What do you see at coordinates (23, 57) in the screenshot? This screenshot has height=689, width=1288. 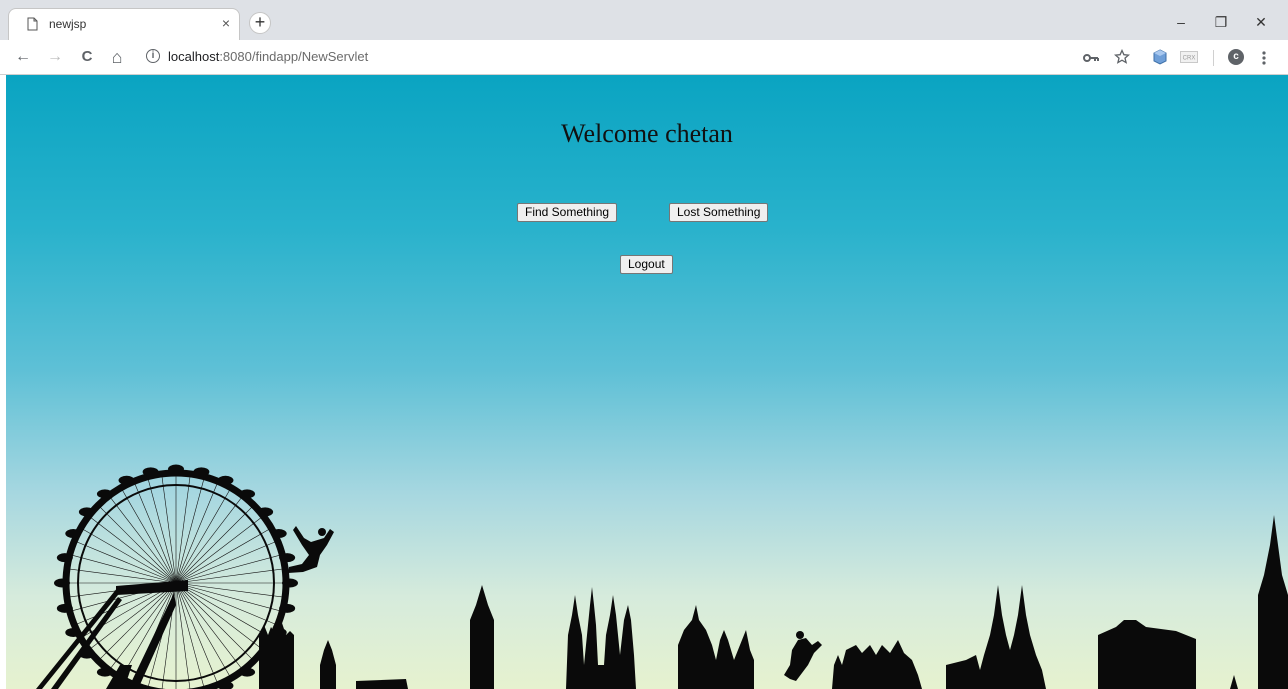 I see `back-button: ←` at bounding box center [23, 57].